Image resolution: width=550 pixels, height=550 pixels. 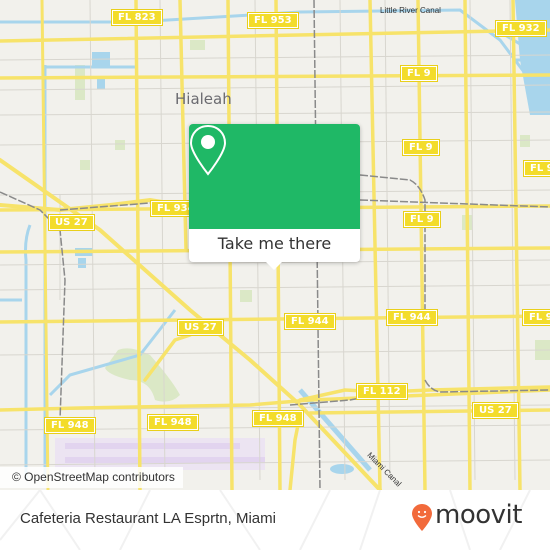 What do you see at coordinates (208, 150) in the screenshot?
I see `map-pin-icon` at bounding box center [208, 150].